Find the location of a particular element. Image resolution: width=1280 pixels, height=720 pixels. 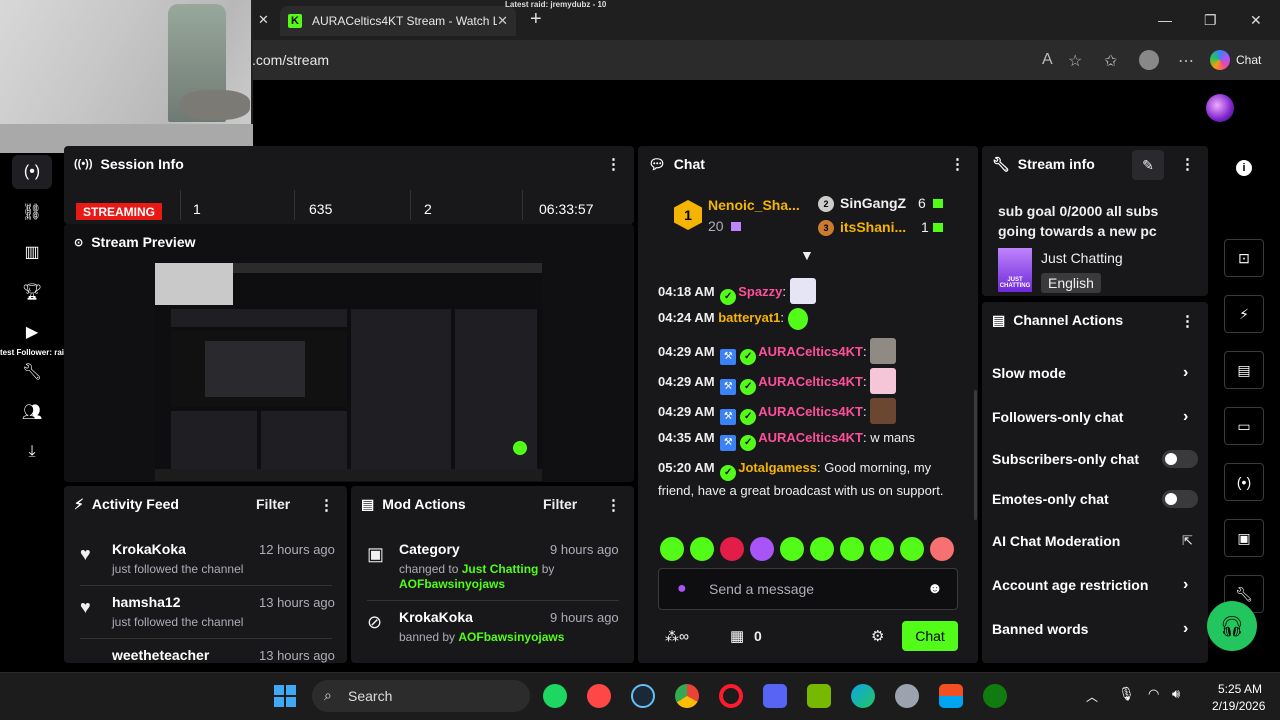

chat-menu-icon: ⋮ is located at coordinates (957, 164).